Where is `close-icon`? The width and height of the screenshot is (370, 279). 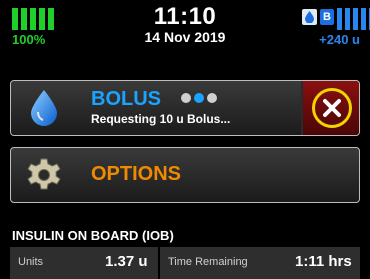
close-icon is located at coordinates (332, 108).